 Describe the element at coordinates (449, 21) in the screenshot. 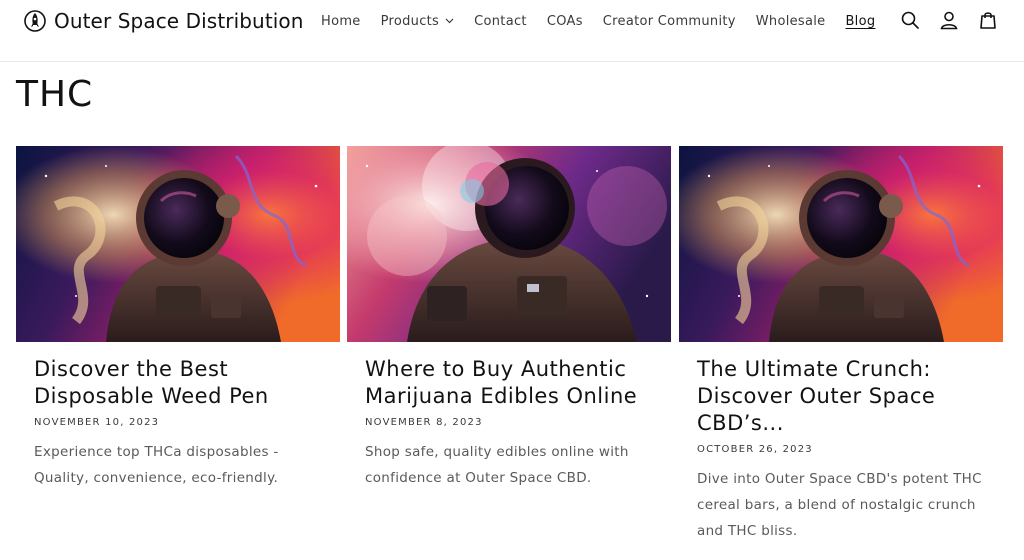

I see `chevron-down-icon` at that location.